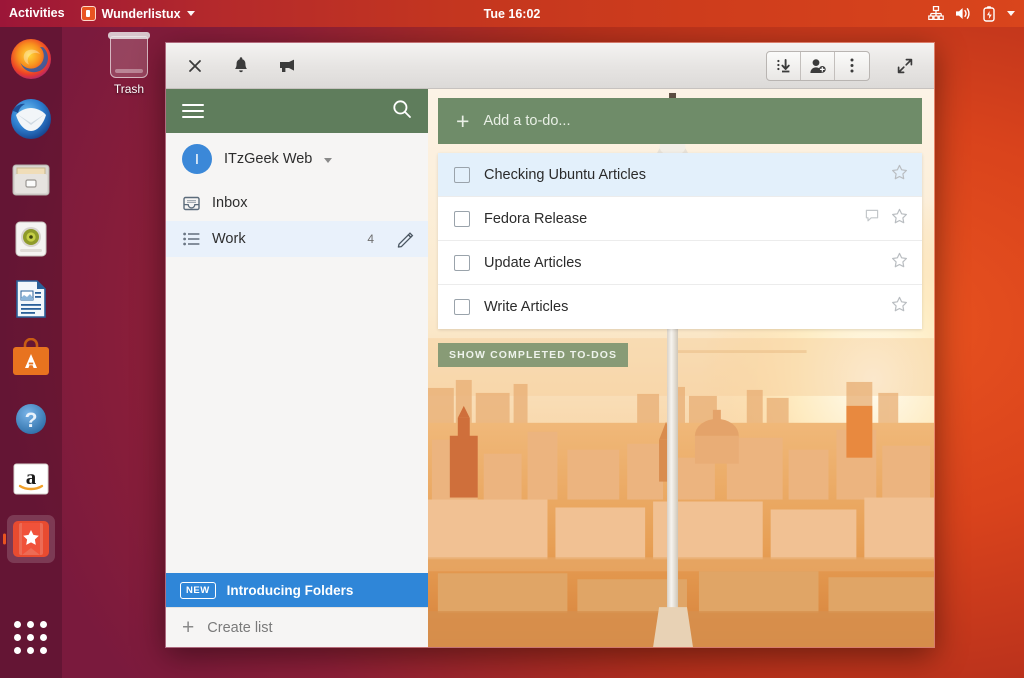 The width and height of the screenshot is (1024, 678). I want to click on firefox-icon, so click(31, 59).